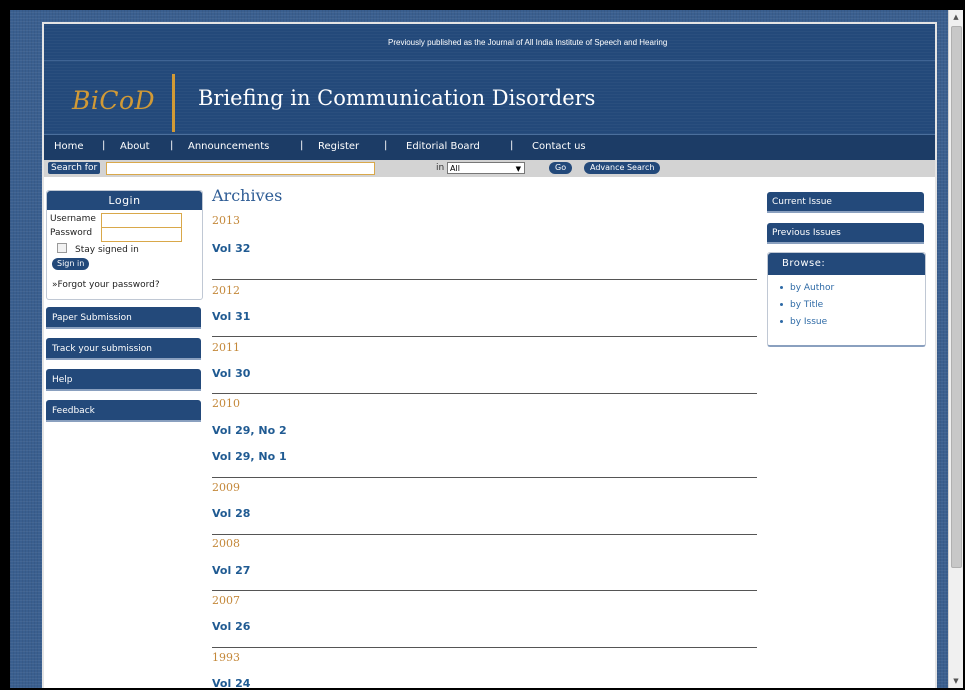 This screenshot has width=965, height=690. What do you see at coordinates (74, 168) in the screenshot?
I see `search-label: Search for` at bounding box center [74, 168].